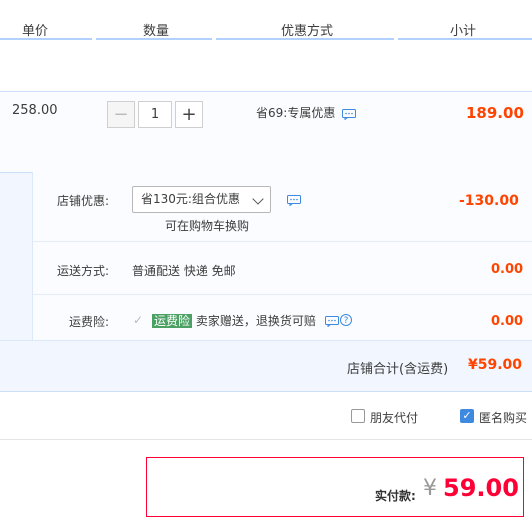 The width and height of the screenshot is (532, 517). Describe the element at coordinates (172, 321) in the screenshot. I see `insurance-badge: 运费险` at that location.